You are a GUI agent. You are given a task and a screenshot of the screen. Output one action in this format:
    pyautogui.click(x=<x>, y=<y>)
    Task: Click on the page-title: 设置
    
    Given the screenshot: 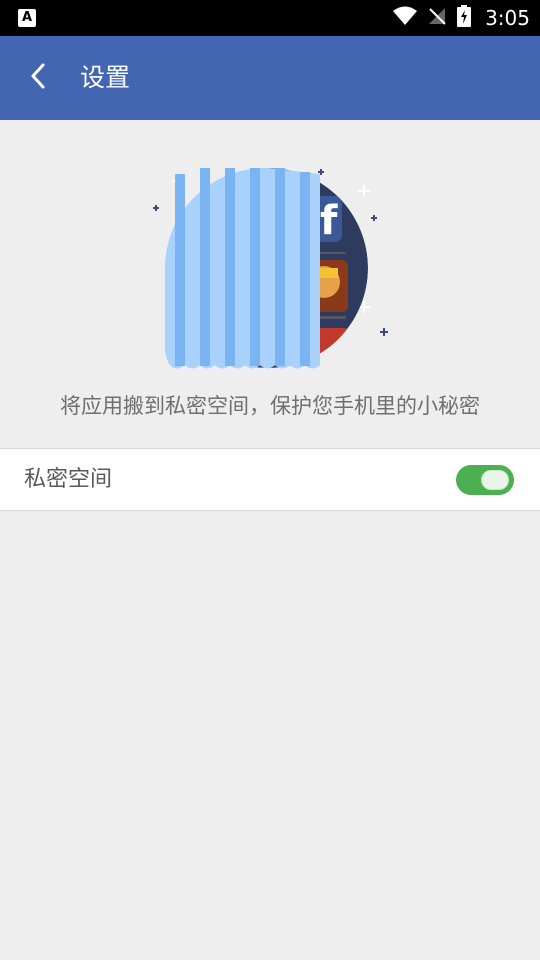 What is the action you would take?
    pyautogui.click(x=105, y=77)
    